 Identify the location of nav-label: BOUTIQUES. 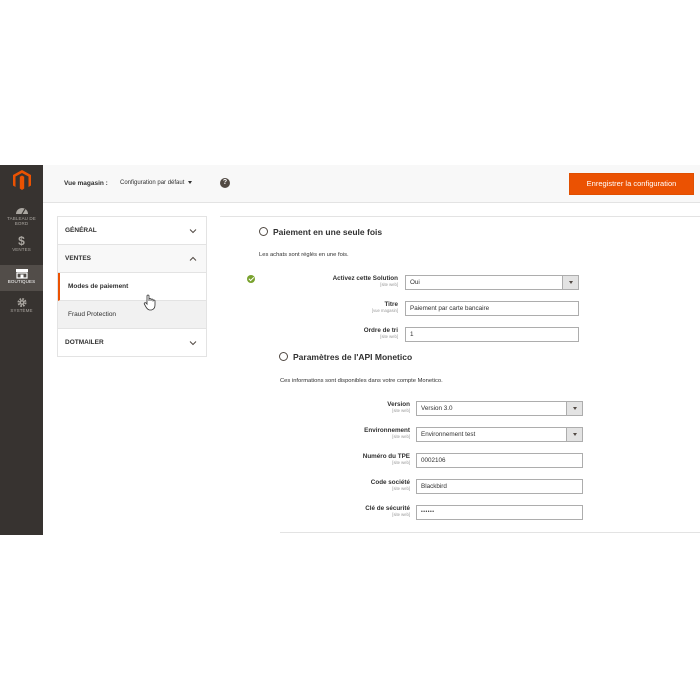
(21, 281).